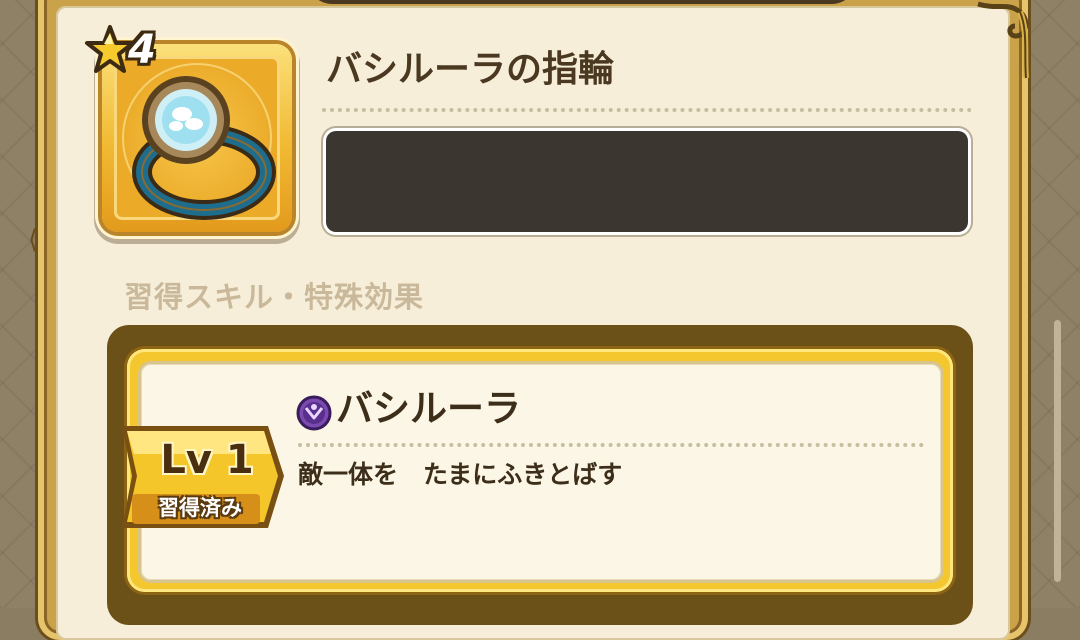  Describe the element at coordinates (470, 69) in the screenshot. I see `item-name: バシルーラの指輪` at that location.